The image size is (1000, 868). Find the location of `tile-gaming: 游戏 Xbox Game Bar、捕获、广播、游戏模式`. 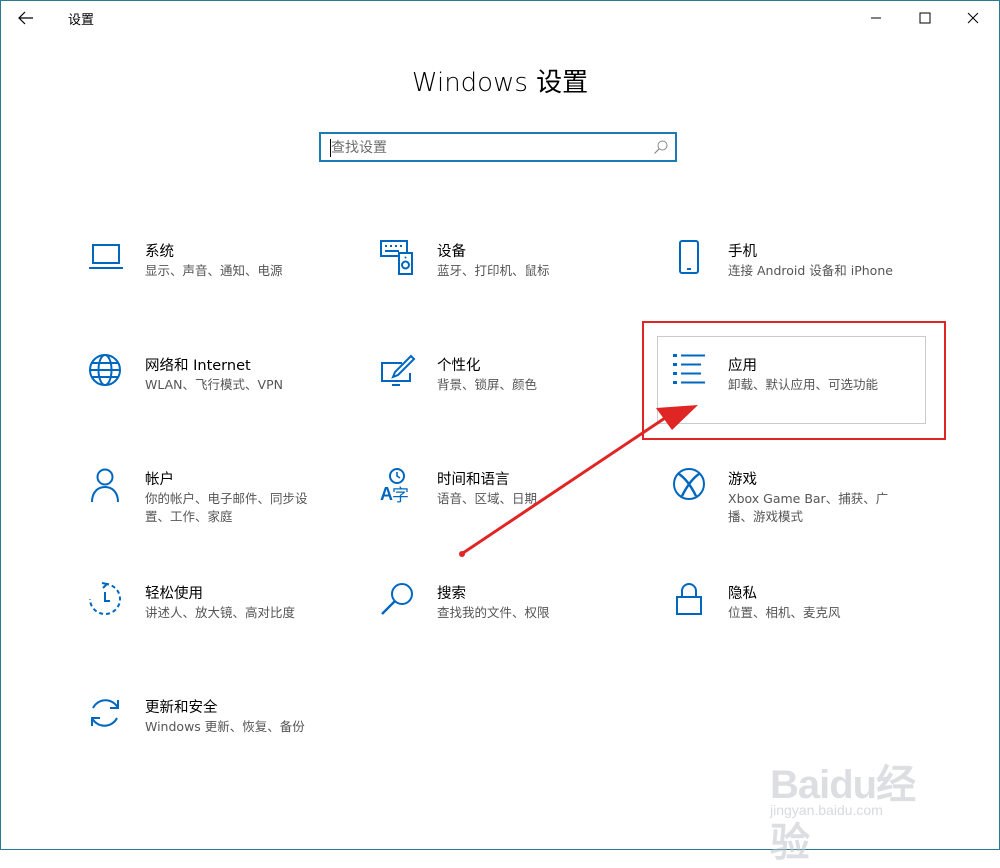

tile-gaming: 游戏 Xbox Game Bar、捕获、广播、游戏模式 is located at coordinates (811, 504).